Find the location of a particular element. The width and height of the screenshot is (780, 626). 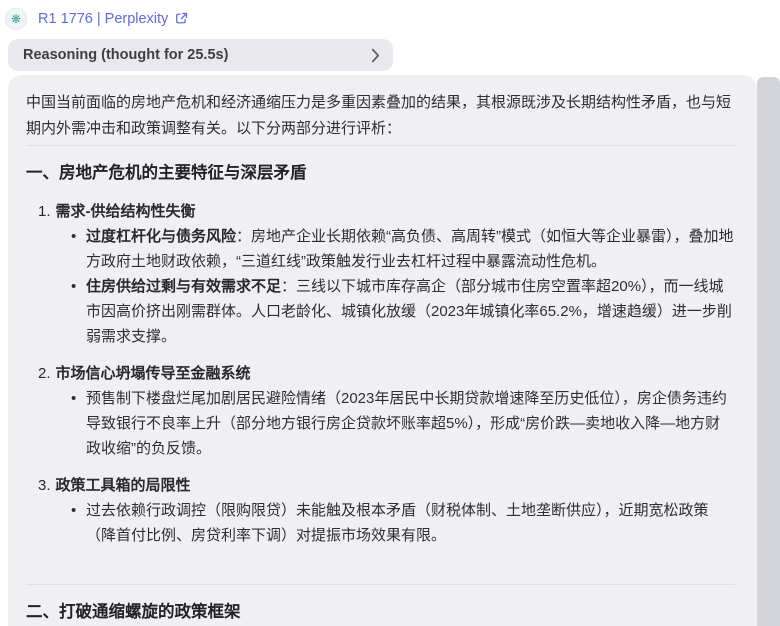

section-heading-1: 一、房地产危机的主要特征与深层矛盾 is located at coordinates (166, 173).